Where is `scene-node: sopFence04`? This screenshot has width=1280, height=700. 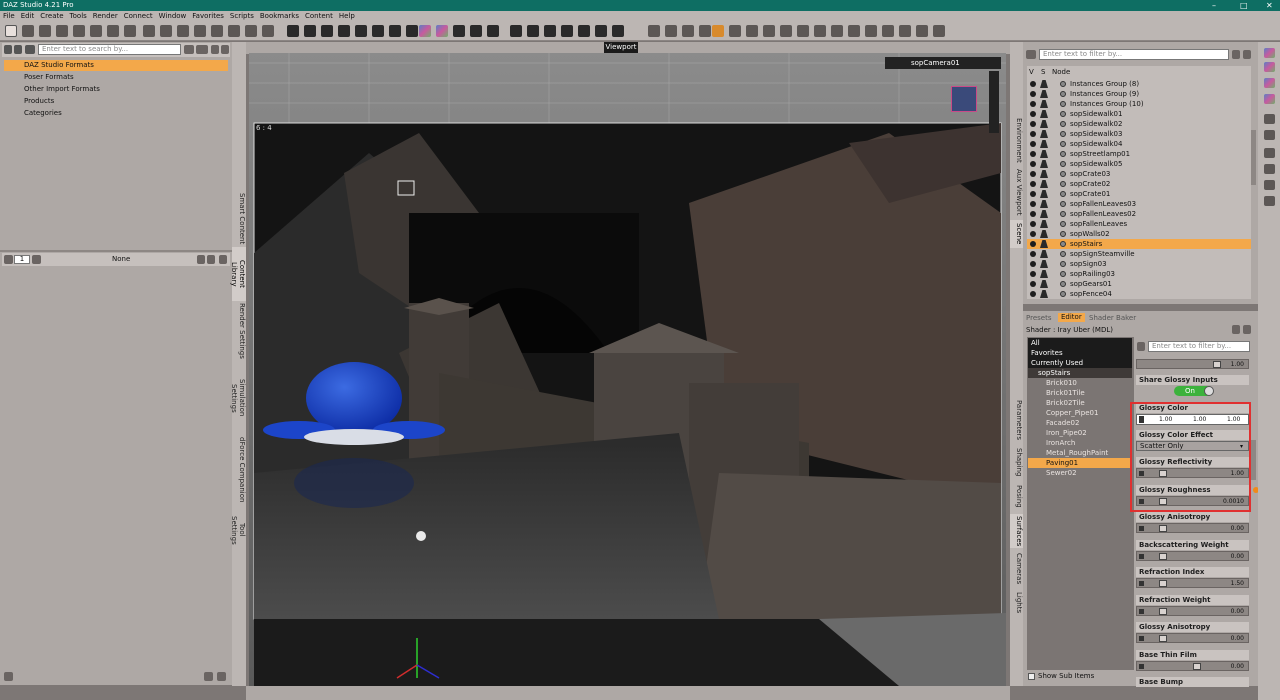 scene-node: sopFence04 is located at coordinates (1139, 294).